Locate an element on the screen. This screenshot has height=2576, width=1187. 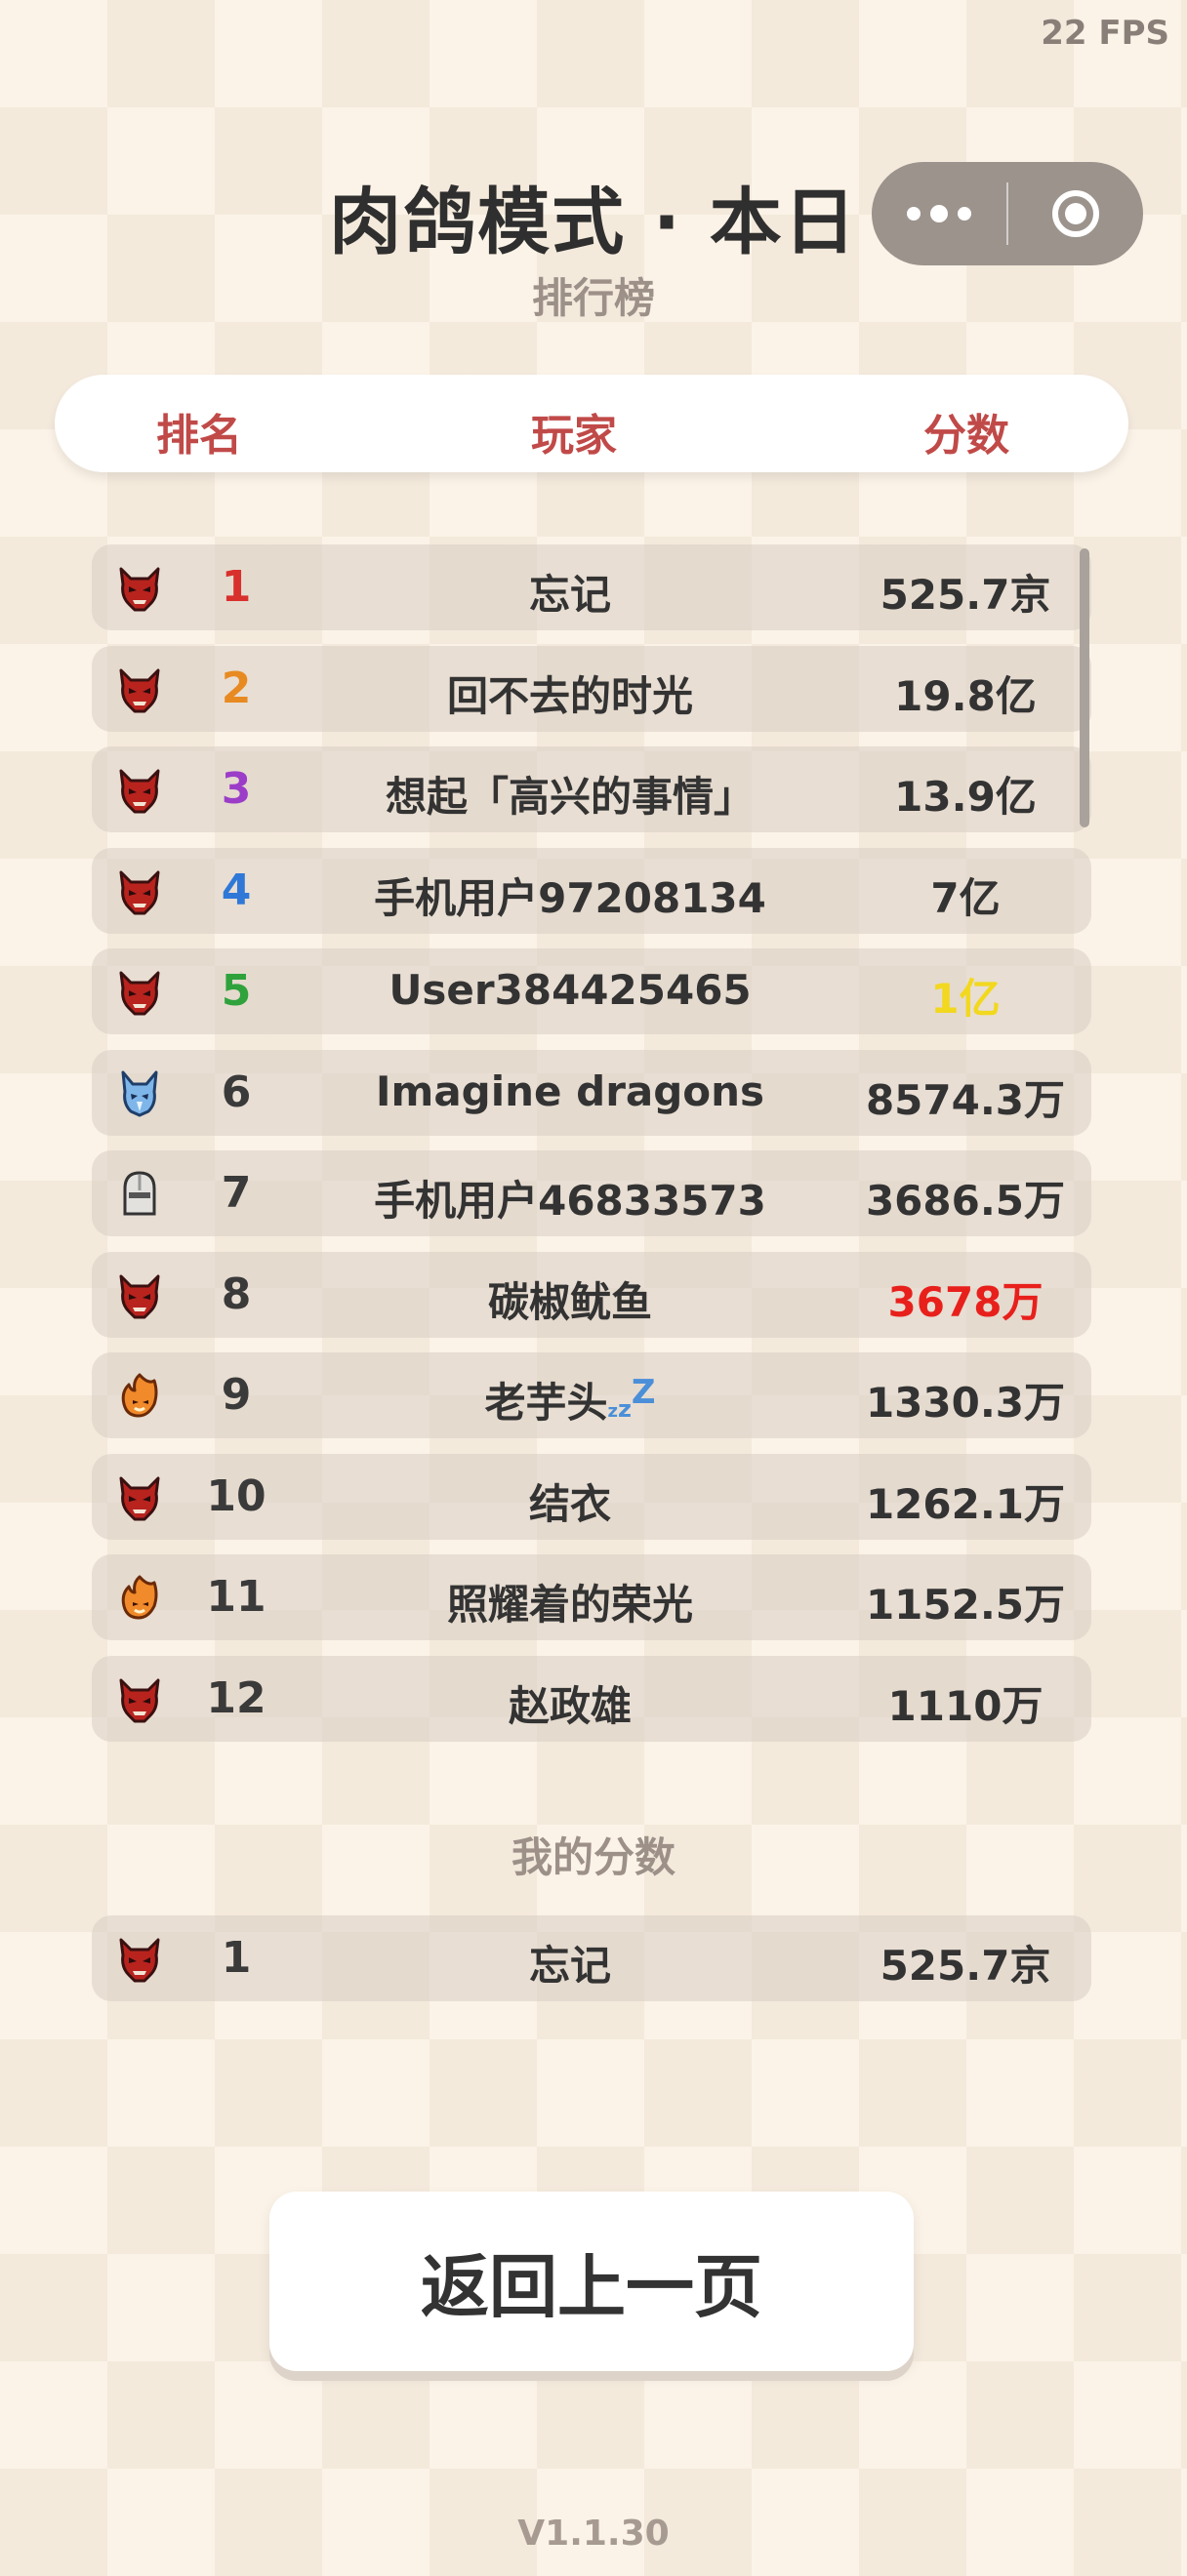
row-score: 525.7京 is located at coordinates (965, 595).